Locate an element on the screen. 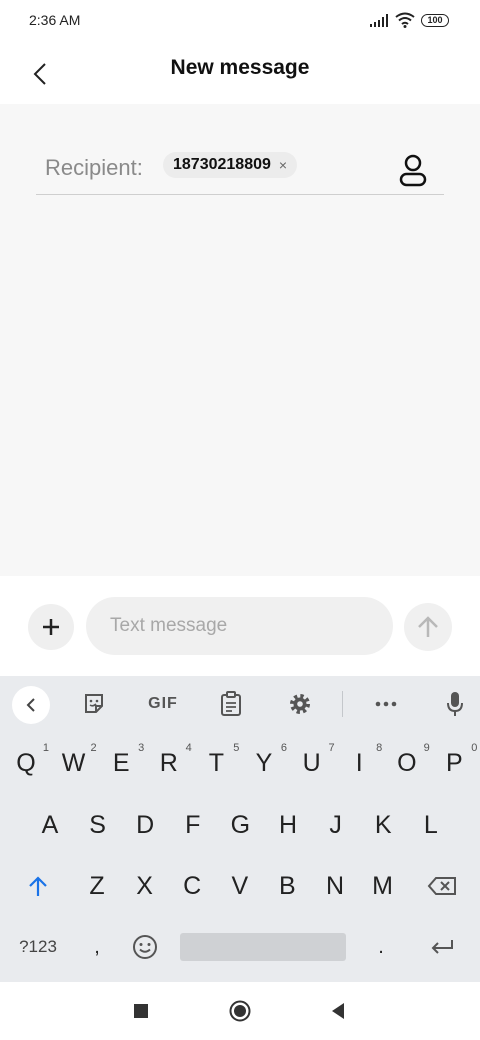  home-circle-icon is located at coordinates (240, 1011).